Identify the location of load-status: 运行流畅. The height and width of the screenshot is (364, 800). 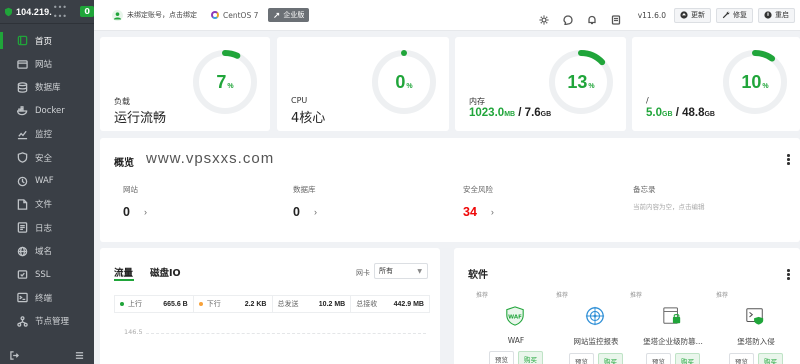
(140, 118).